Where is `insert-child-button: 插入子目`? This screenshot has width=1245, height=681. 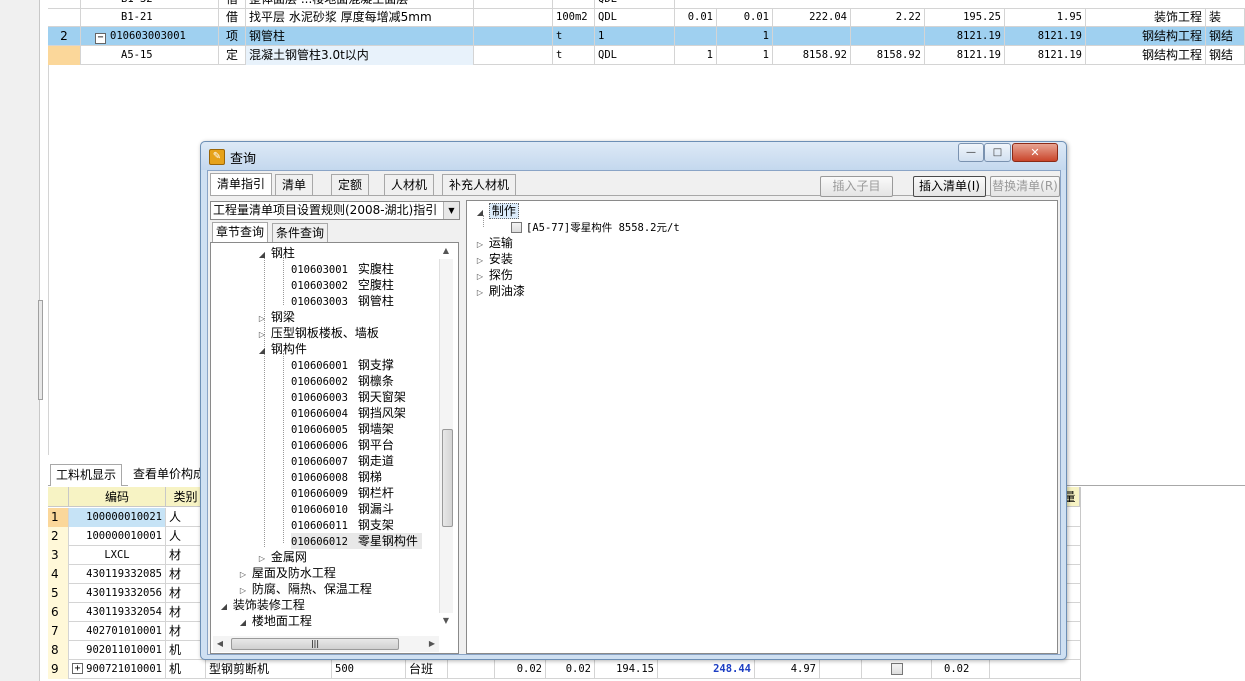 insert-child-button: 插入子目 is located at coordinates (856, 186).